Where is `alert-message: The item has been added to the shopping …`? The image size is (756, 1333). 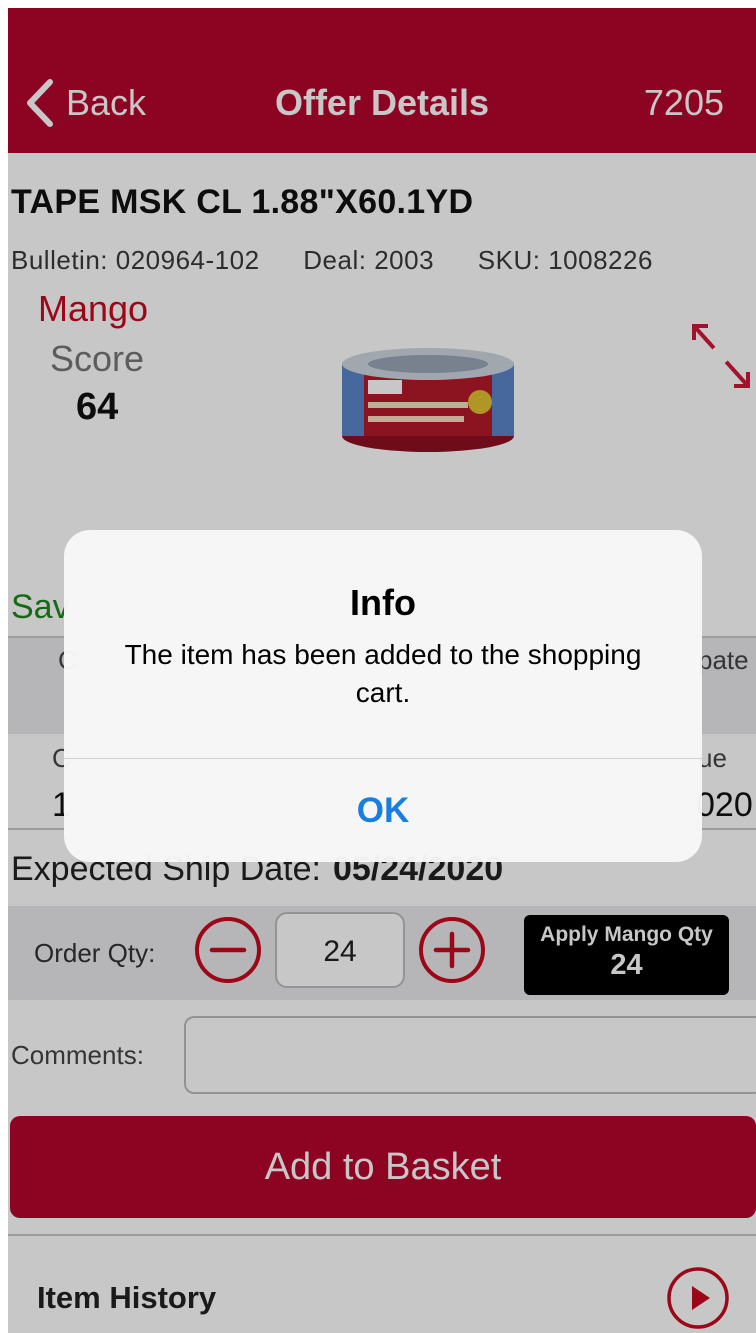 alert-message: The item has been added to the shopping … is located at coordinates (383, 673).